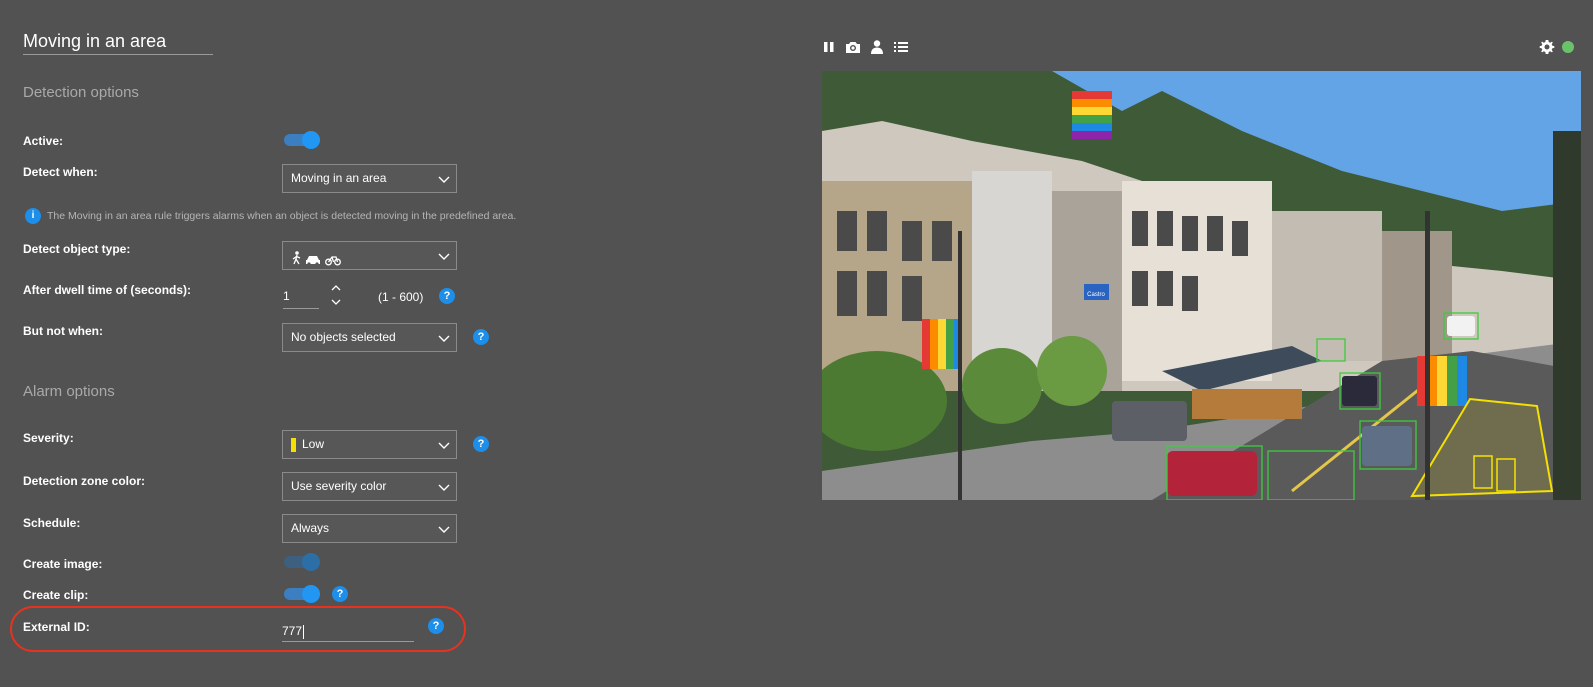  I want to click on but-not-when-value: No objects selected, so click(343, 337).